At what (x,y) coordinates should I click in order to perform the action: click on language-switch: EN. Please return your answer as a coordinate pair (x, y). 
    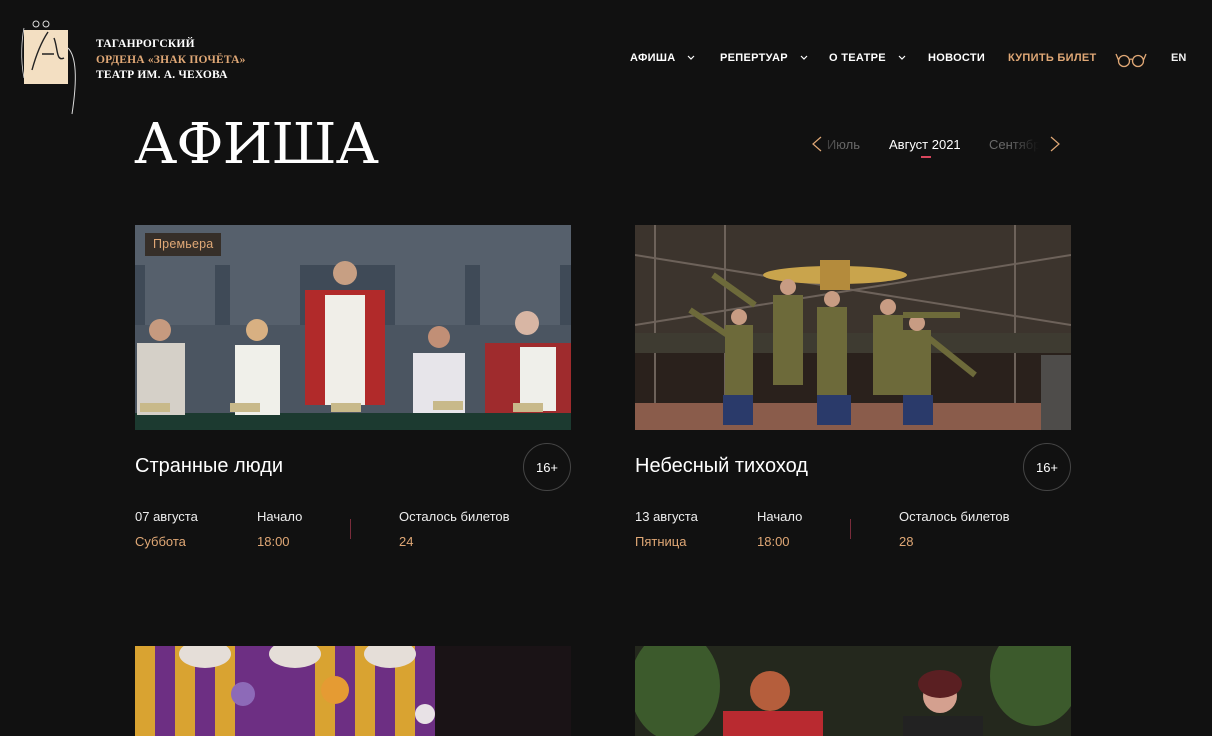
    Looking at the image, I should click on (1178, 58).